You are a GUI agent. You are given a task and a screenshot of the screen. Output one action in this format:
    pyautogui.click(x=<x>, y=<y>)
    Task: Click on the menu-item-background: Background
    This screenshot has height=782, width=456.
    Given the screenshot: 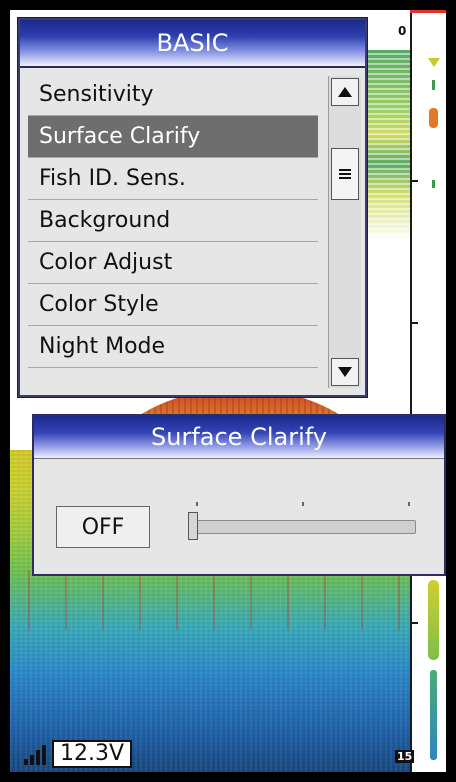 What is the action you would take?
    pyautogui.click(x=173, y=221)
    